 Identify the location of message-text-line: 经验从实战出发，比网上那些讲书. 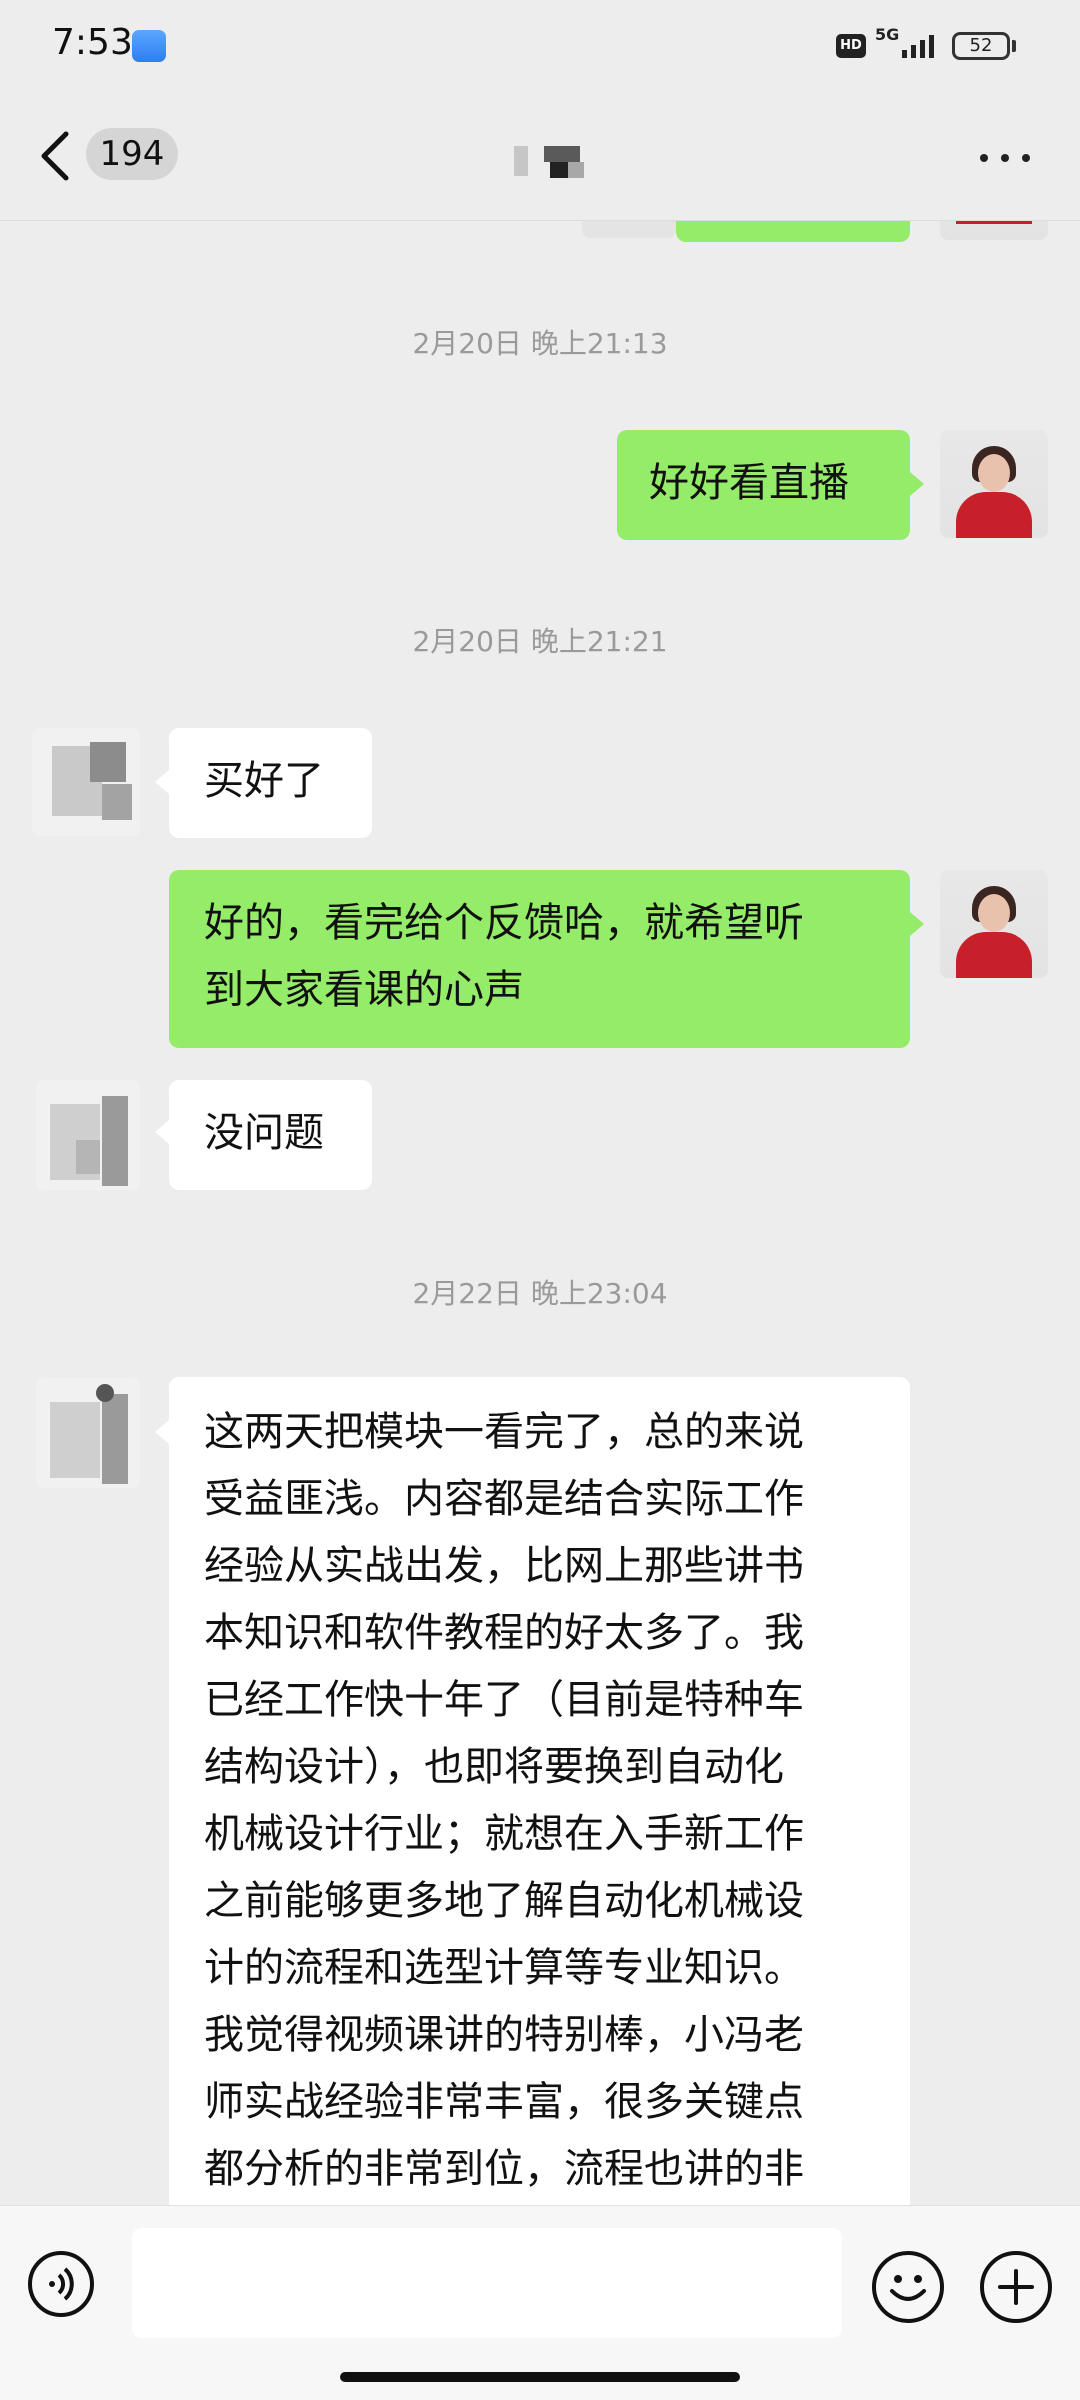
(504, 1566).